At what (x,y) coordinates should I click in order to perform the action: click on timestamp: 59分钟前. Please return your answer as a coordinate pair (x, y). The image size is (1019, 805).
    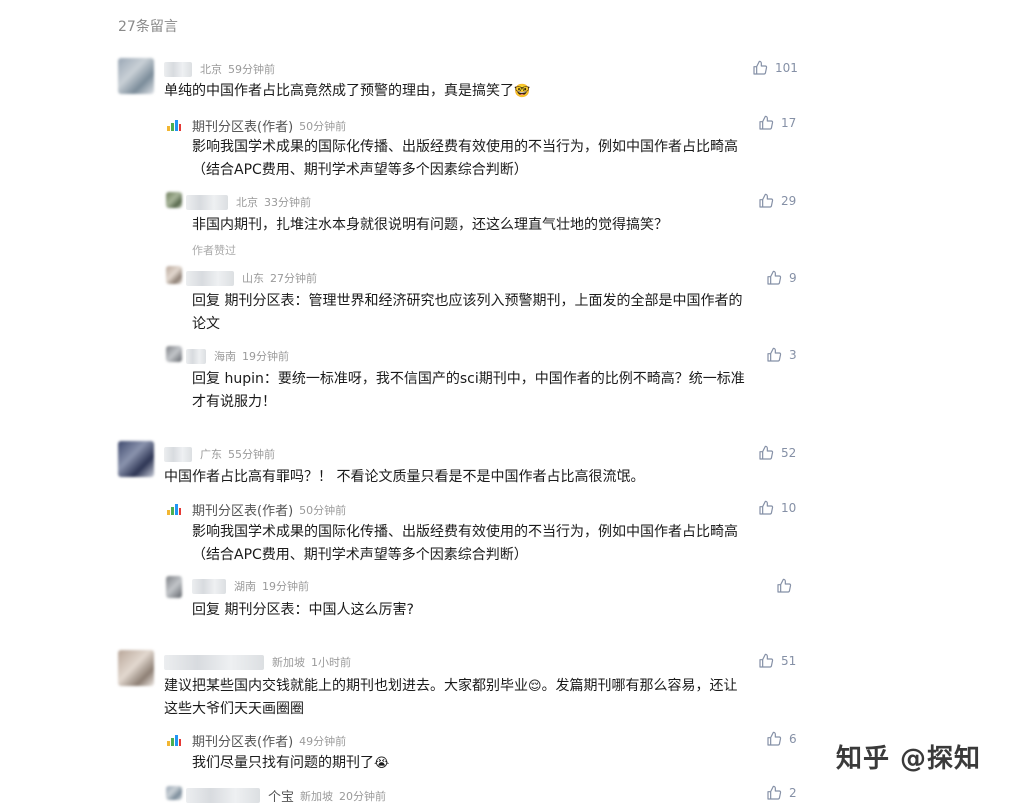
    Looking at the image, I should click on (251, 69).